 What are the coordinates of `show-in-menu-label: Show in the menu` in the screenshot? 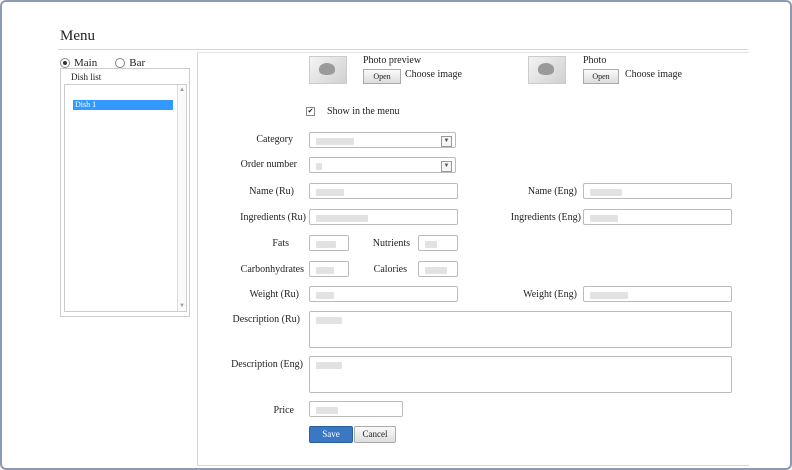 It's located at (363, 111).